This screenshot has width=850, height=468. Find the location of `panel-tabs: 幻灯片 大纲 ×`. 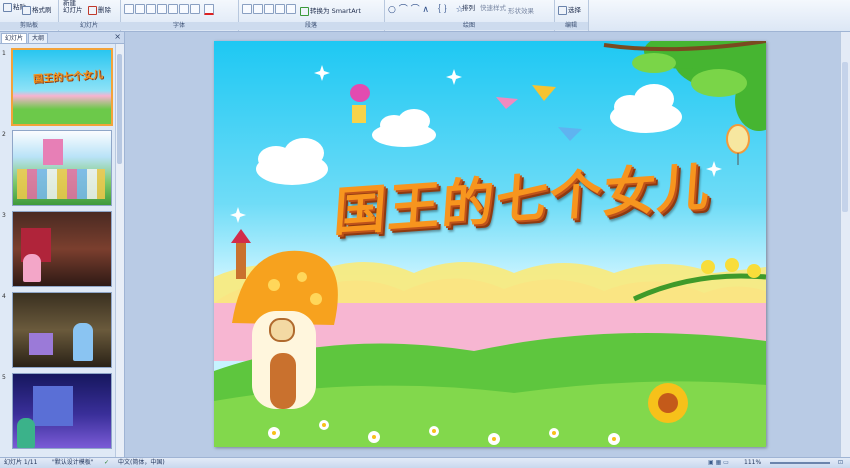

panel-tabs: 幻灯片 大纲 × is located at coordinates (62, 38).